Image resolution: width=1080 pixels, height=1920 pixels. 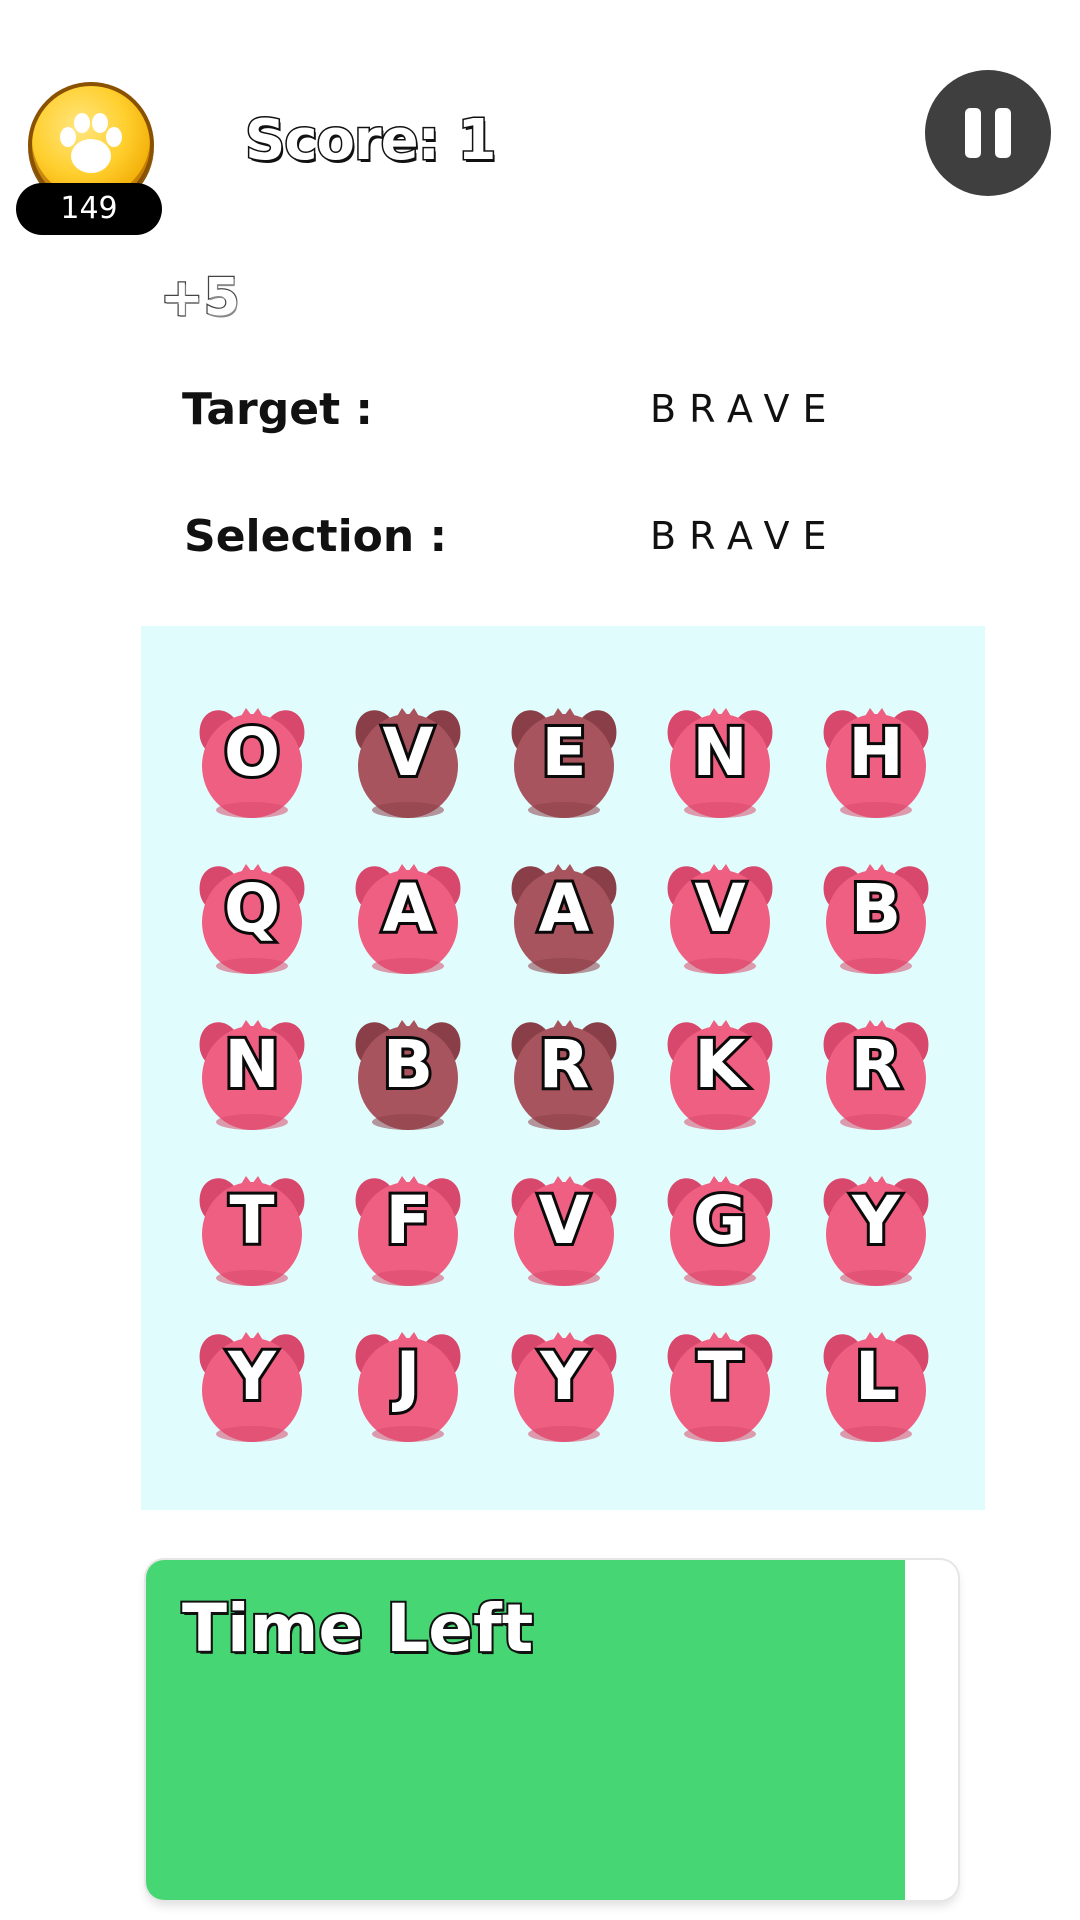 I want to click on tile-letter: K, so click(x=719, y=1064).